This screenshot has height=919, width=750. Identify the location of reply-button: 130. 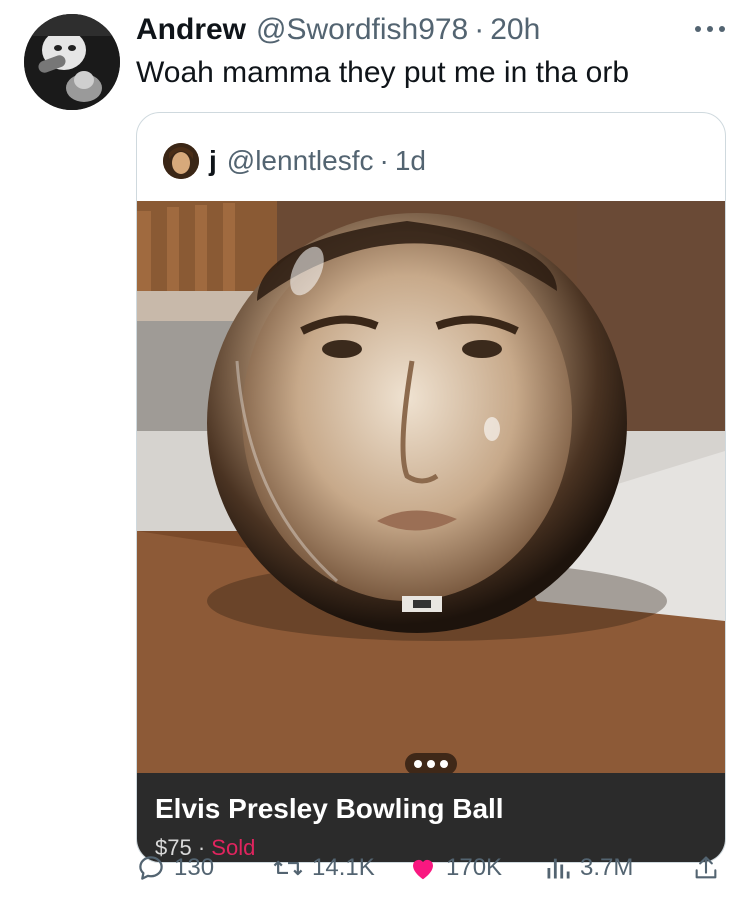
(175, 868).